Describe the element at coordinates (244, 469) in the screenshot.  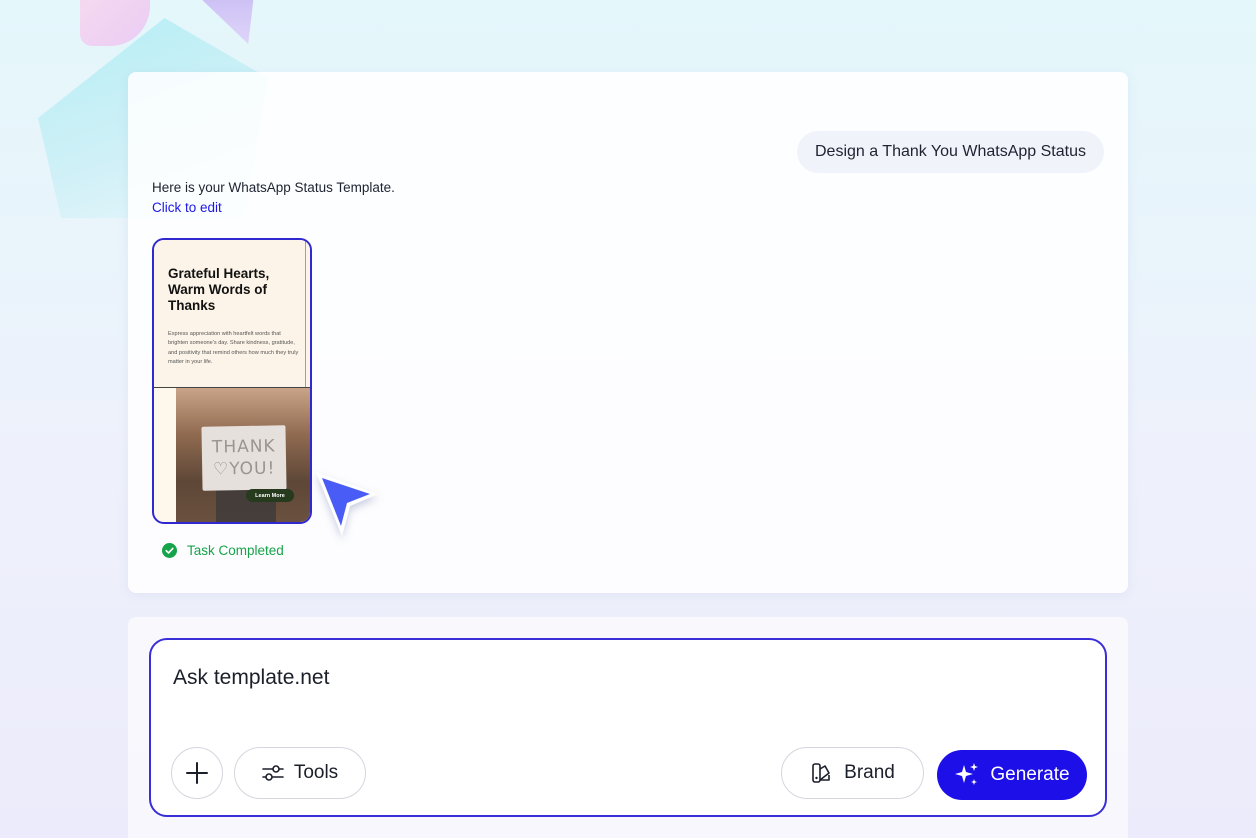
I see `sign-line-2: ♡YOU!` at that location.